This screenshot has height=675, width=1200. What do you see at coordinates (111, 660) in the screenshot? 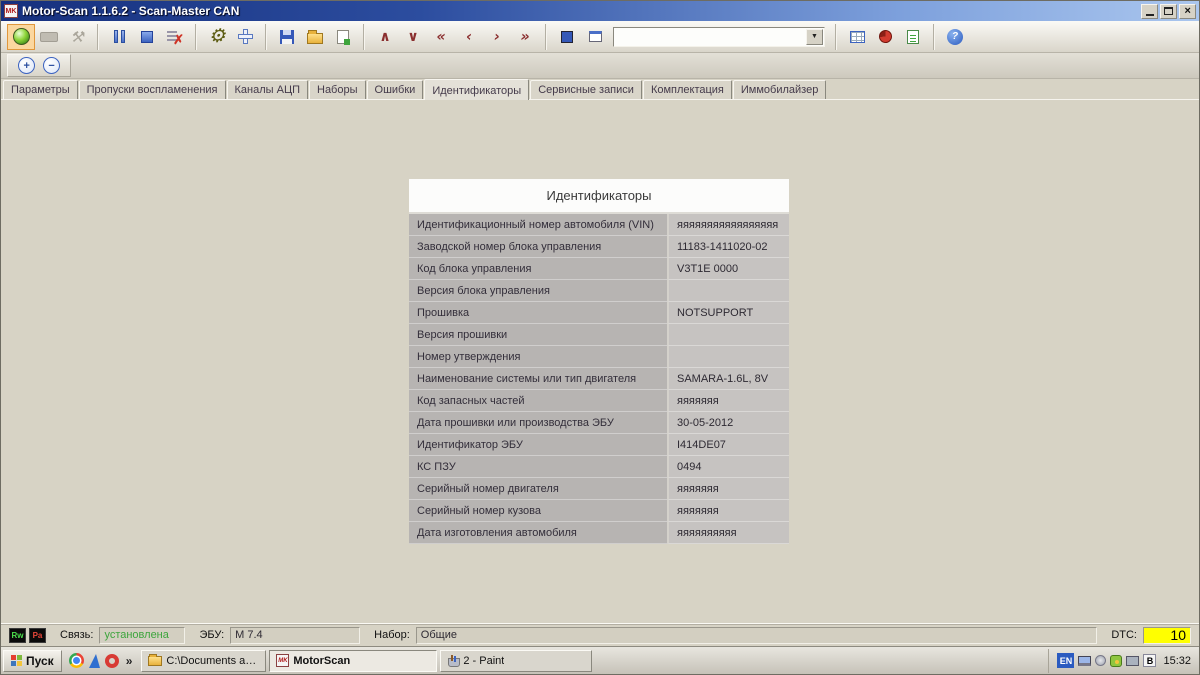
I see `opera-icon` at bounding box center [111, 660].